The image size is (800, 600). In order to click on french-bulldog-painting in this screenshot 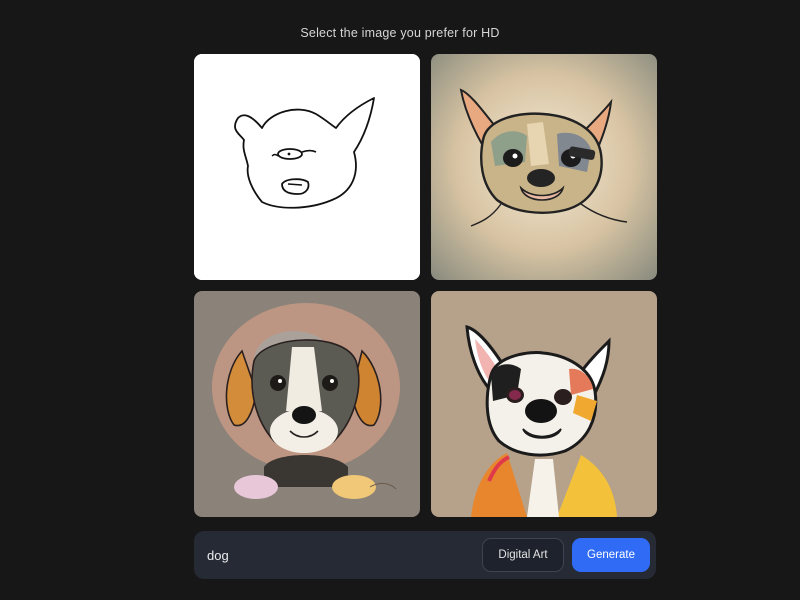, I will do `click(544, 167)`.